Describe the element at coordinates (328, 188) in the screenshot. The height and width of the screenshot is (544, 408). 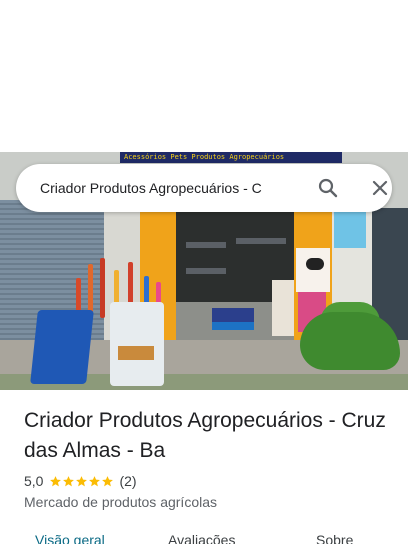
I see `search-icon` at that location.